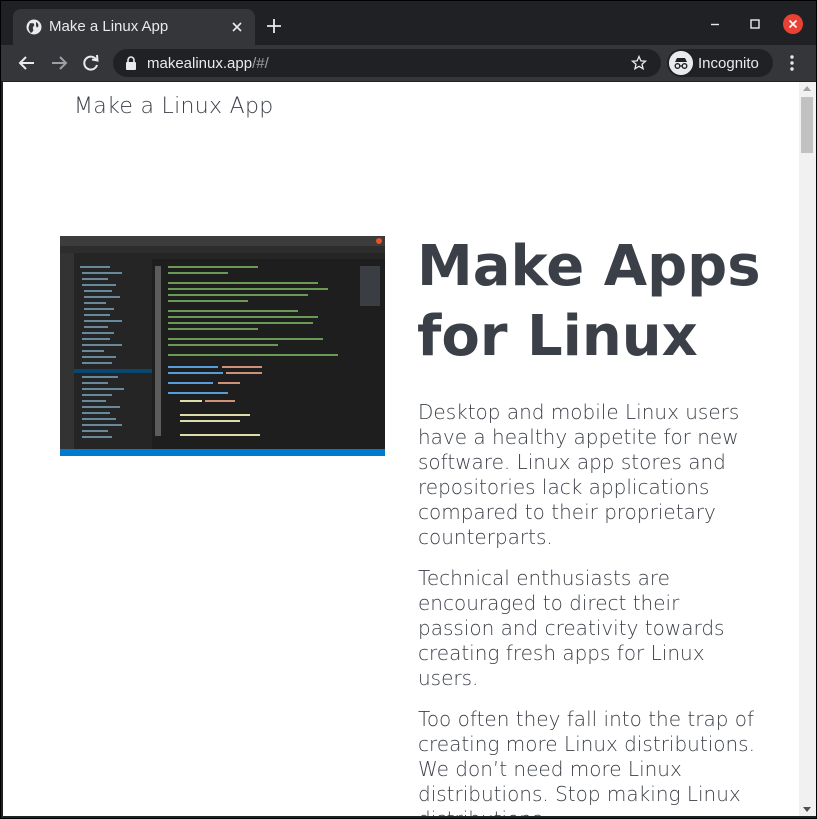 This screenshot has width=817, height=819. What do you see at coordinates (589, 301) in the screenshot?
I see `hero-heading: Make Apps for Linux` at bounding box center [589, 301].